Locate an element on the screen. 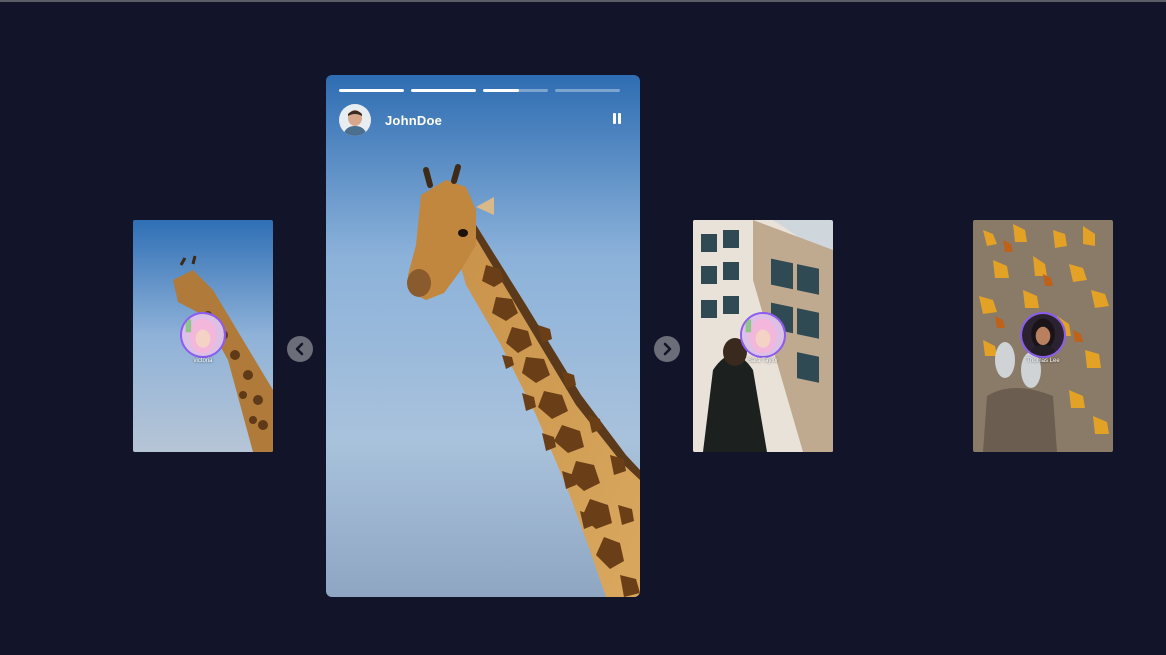 The height and width of the screenshot is (655, 1166). next-story-button is located at coordinates (667, 349).